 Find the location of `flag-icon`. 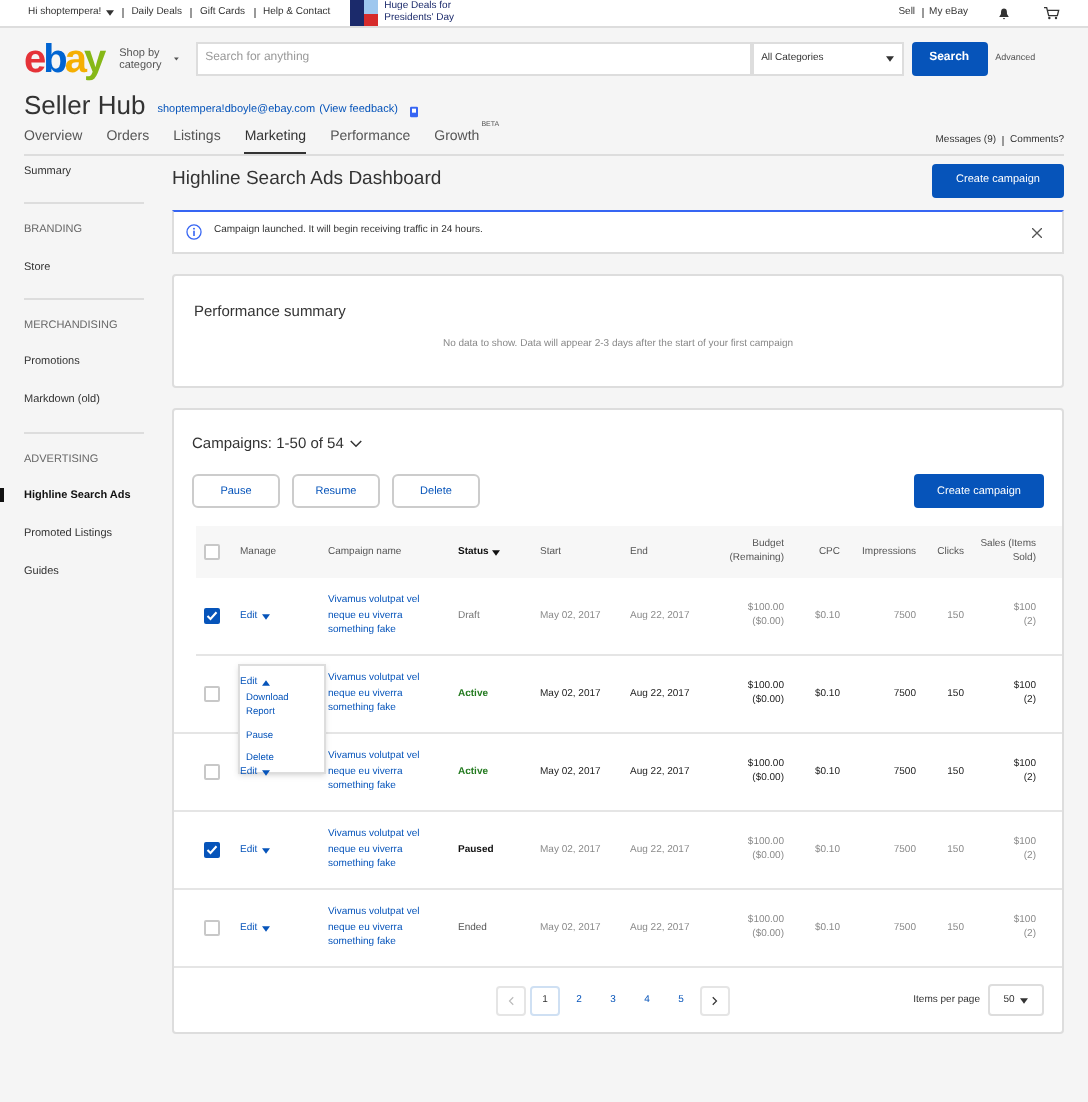

flag-icon is located at coordinates (364, 13).